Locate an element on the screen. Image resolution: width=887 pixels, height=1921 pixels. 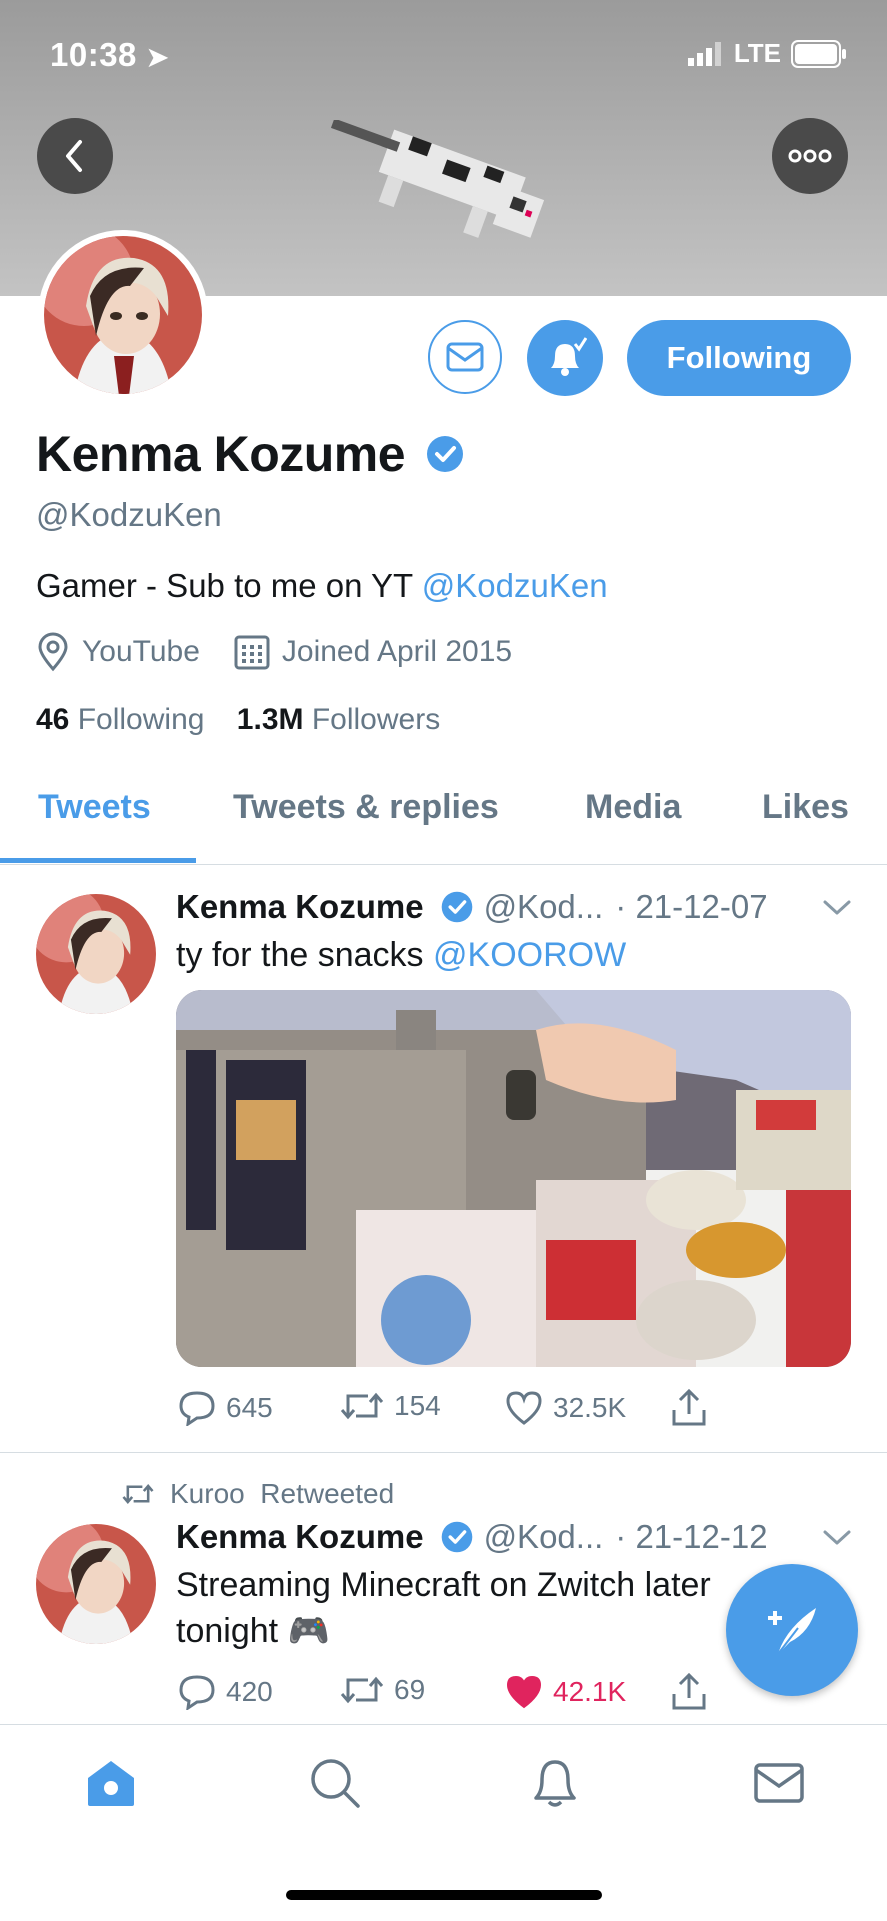
heart-icon is located at coordinates (524, 1408).